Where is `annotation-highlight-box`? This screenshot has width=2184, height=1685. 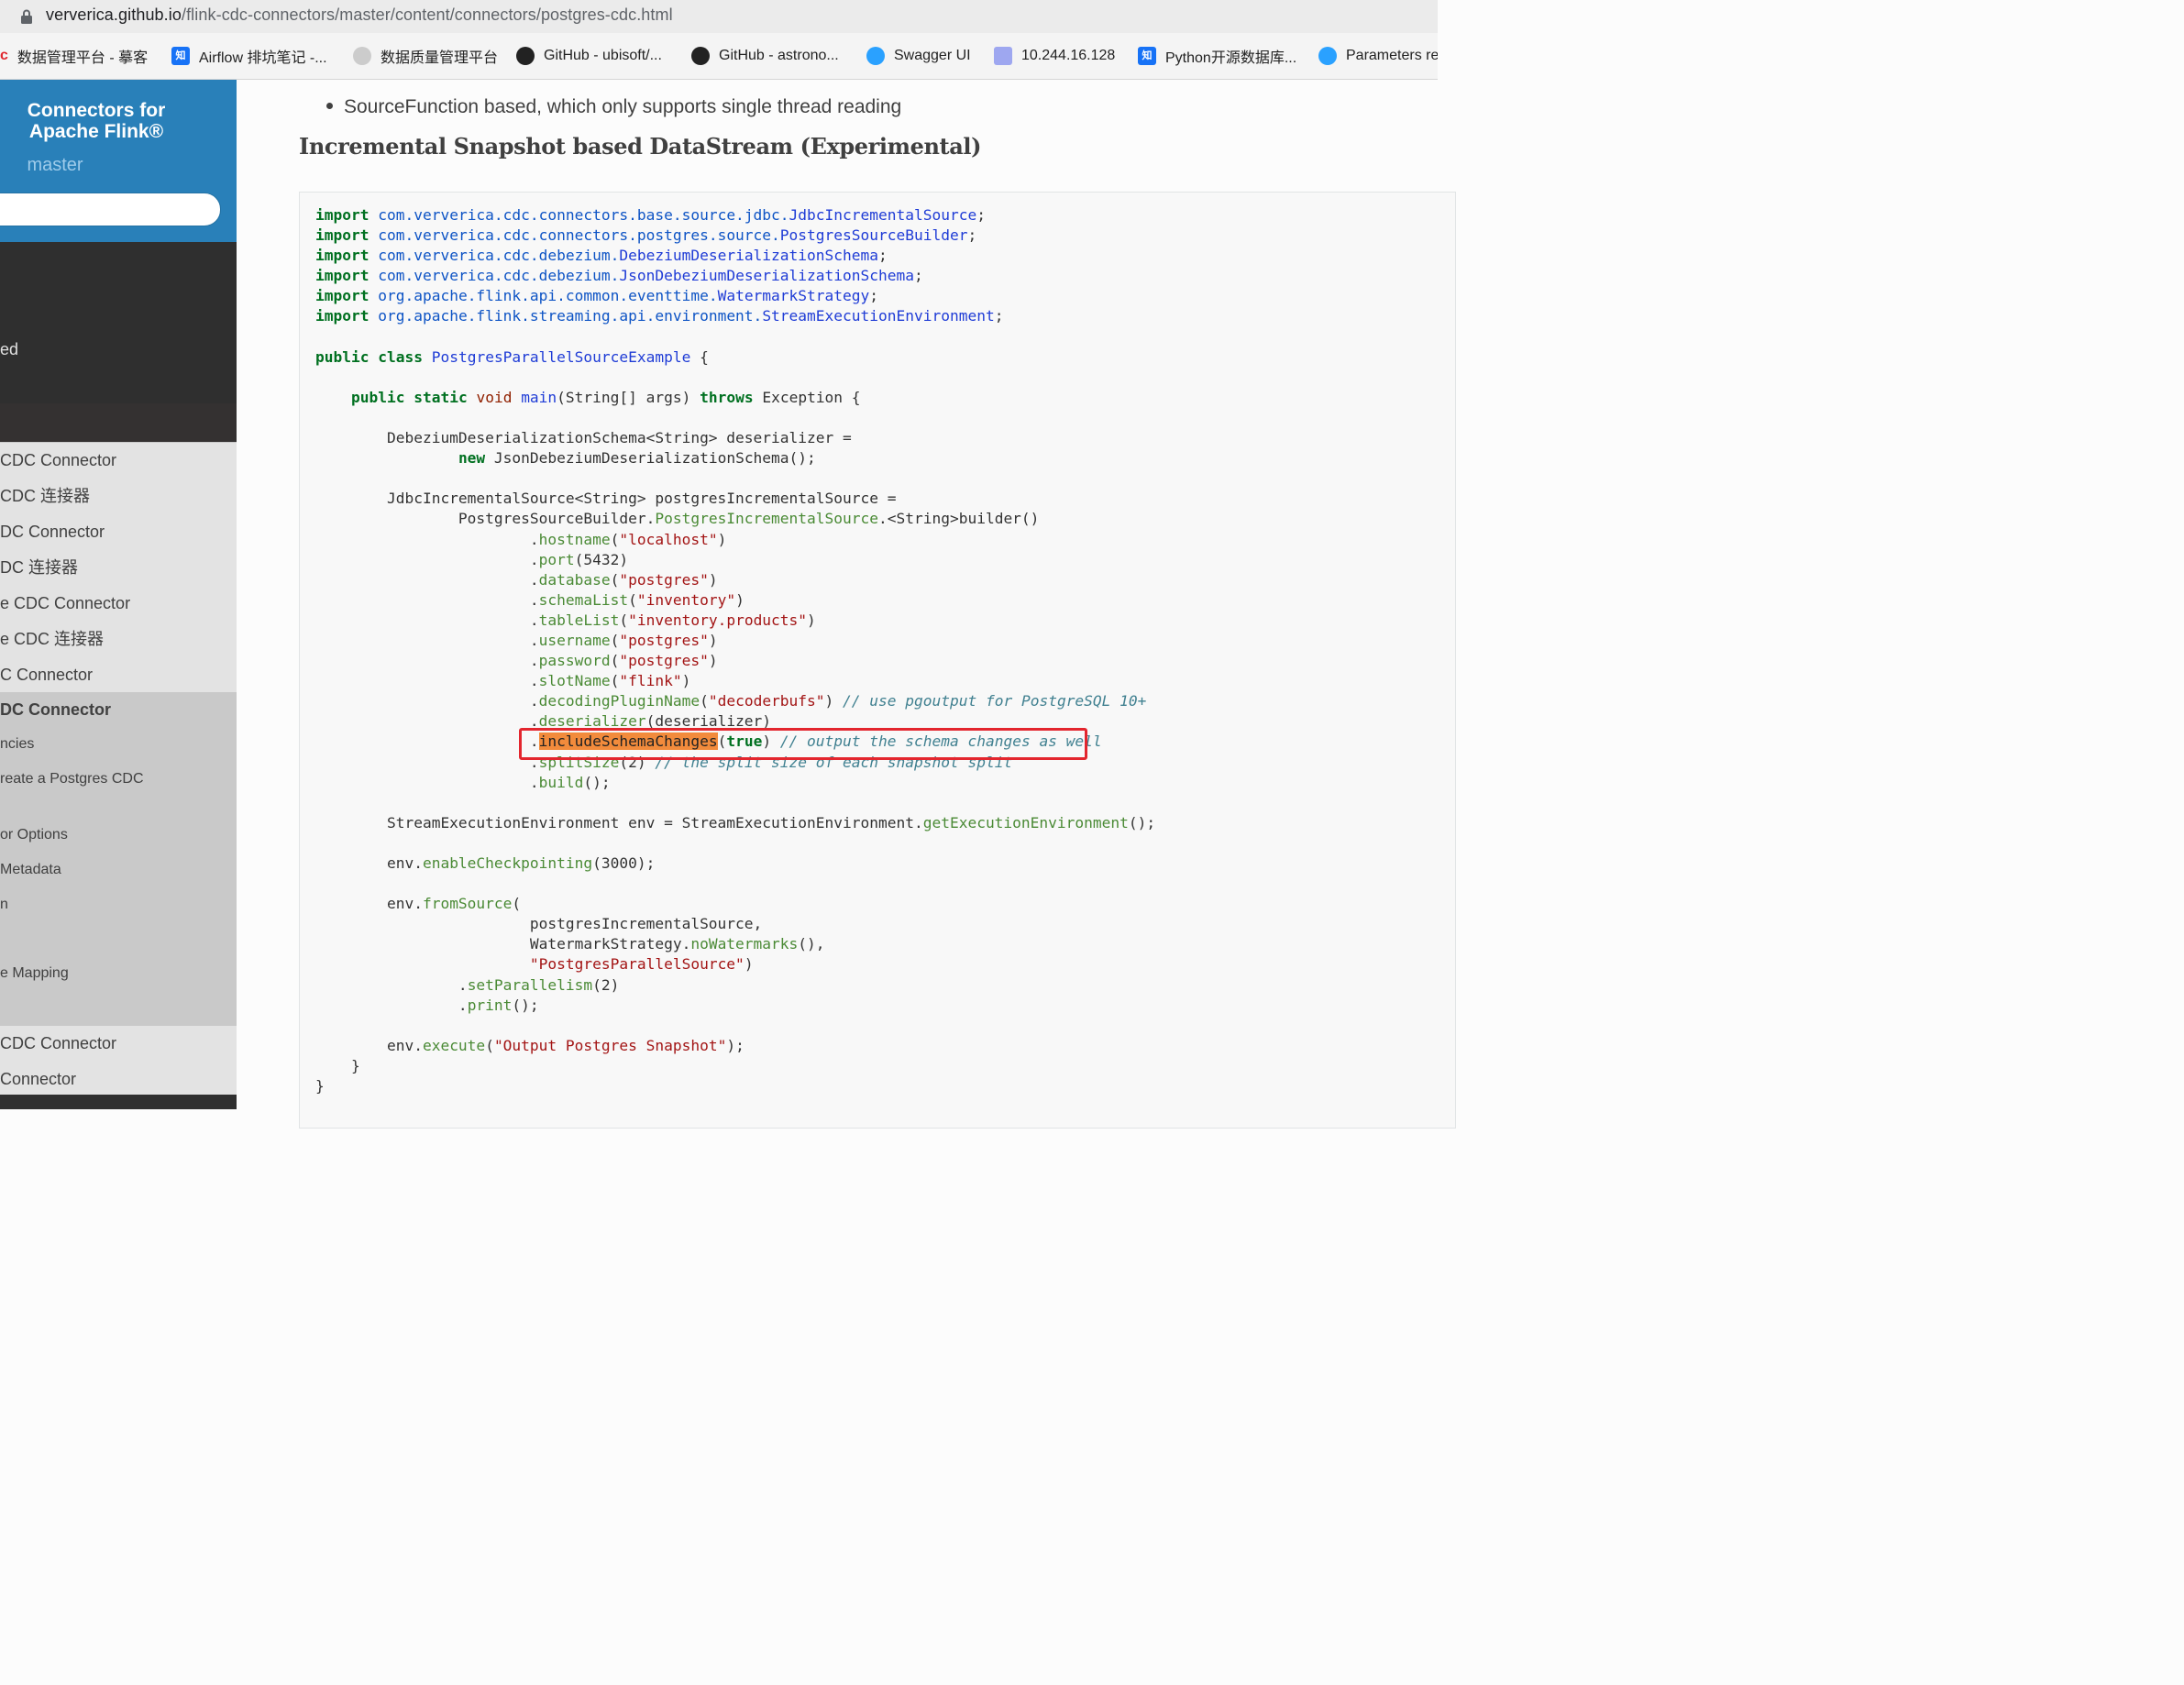 annotation-highlight-box is located at coordinates (803, 744).